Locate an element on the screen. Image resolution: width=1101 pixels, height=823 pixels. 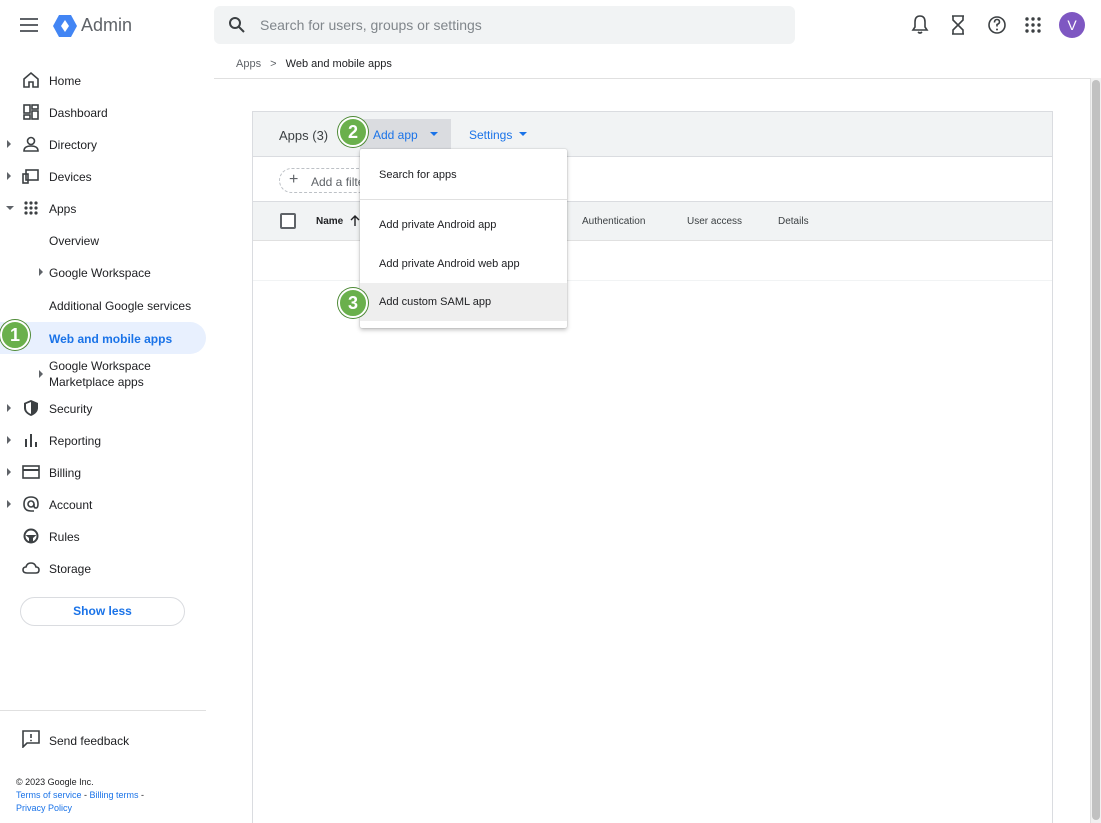
sidebar-item-label: Google Workspace is located at coordinates (100, 366).